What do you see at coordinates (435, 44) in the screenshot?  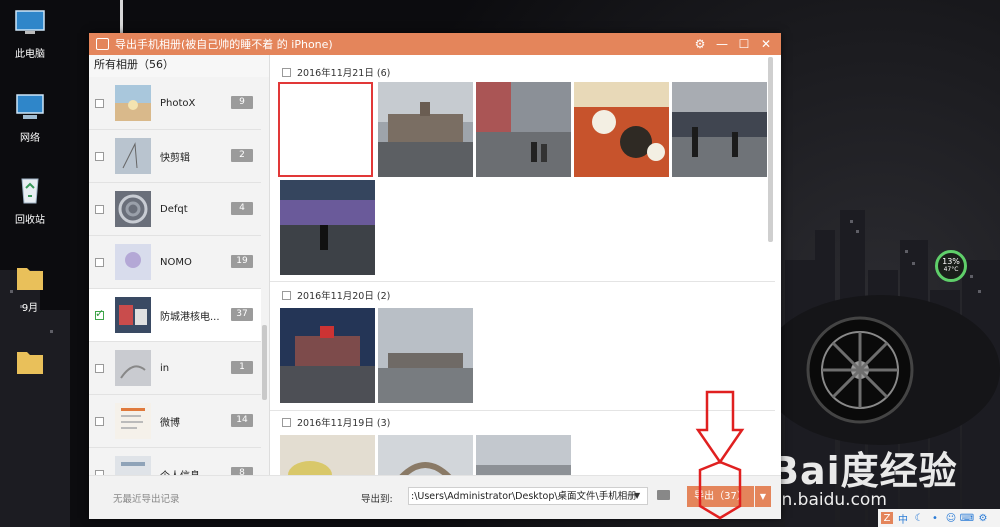 I see `window-titlebar: 导出手机相册(被自己帅的睡不着 的 iPhone) ⚙ — ☐ ✕` at bounding box center [435, 44].